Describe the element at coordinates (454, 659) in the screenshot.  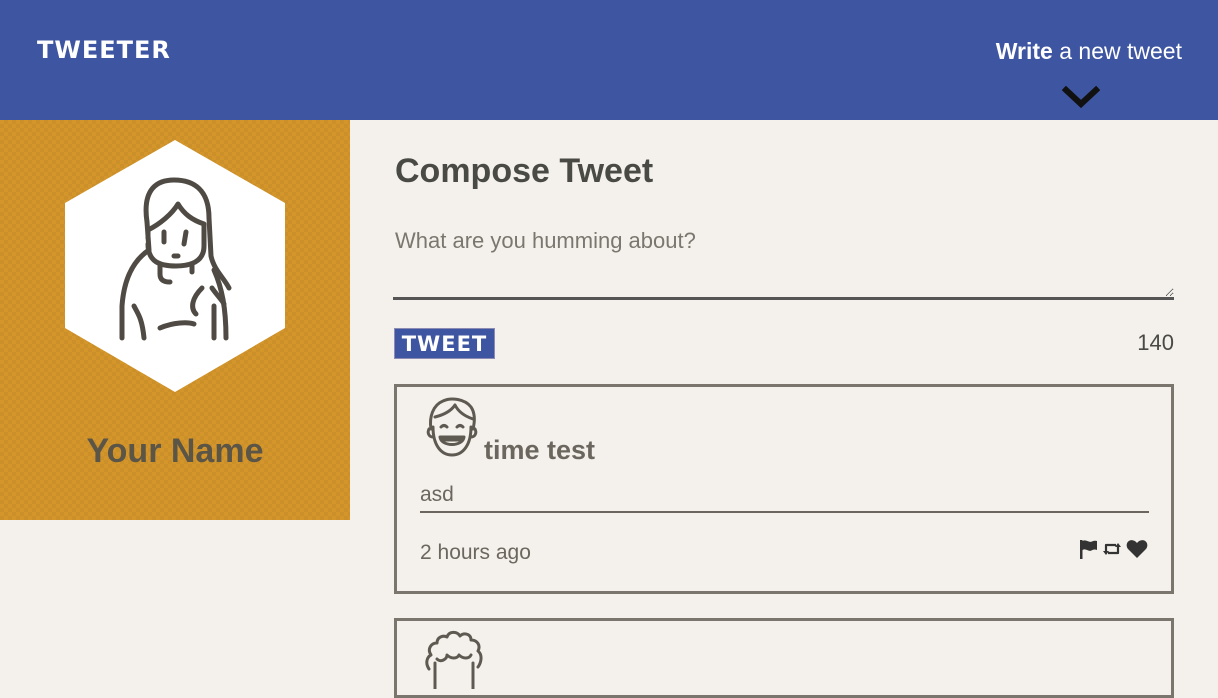
I see `curly-hair-avatar-icon` at that location.